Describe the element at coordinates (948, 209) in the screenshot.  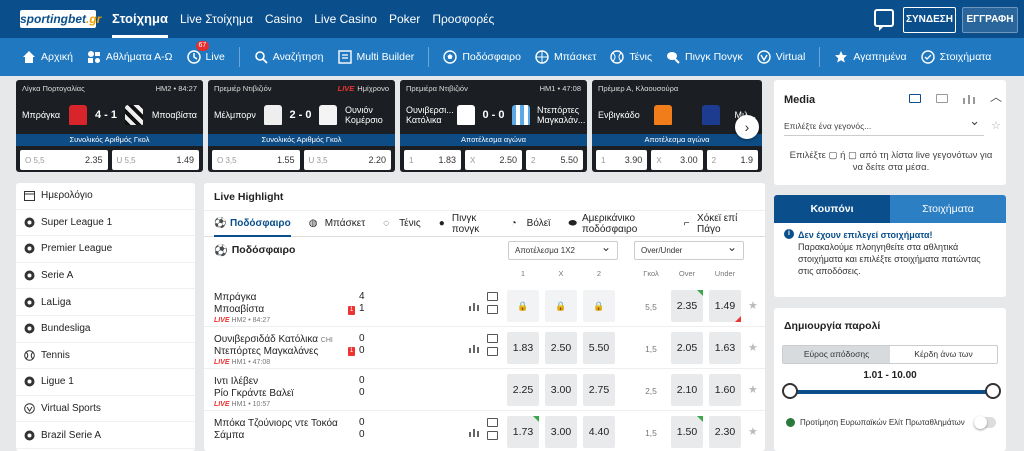
I see `tab-my-bets: Στοιχήματα` at that location.